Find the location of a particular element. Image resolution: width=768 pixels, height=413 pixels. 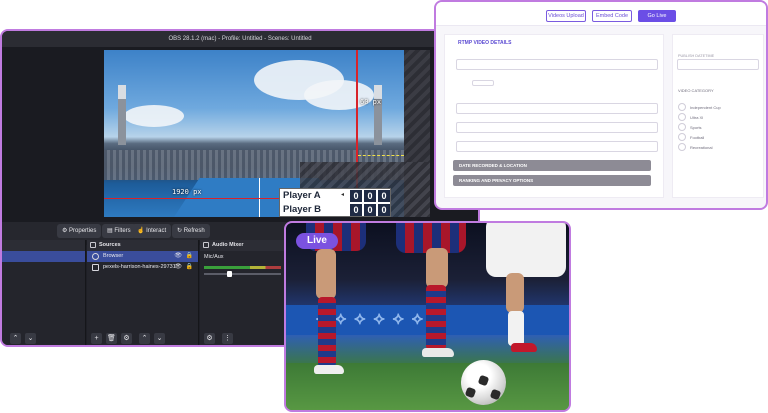

hand-icon: ☝ is located at coordinates (142, 231).